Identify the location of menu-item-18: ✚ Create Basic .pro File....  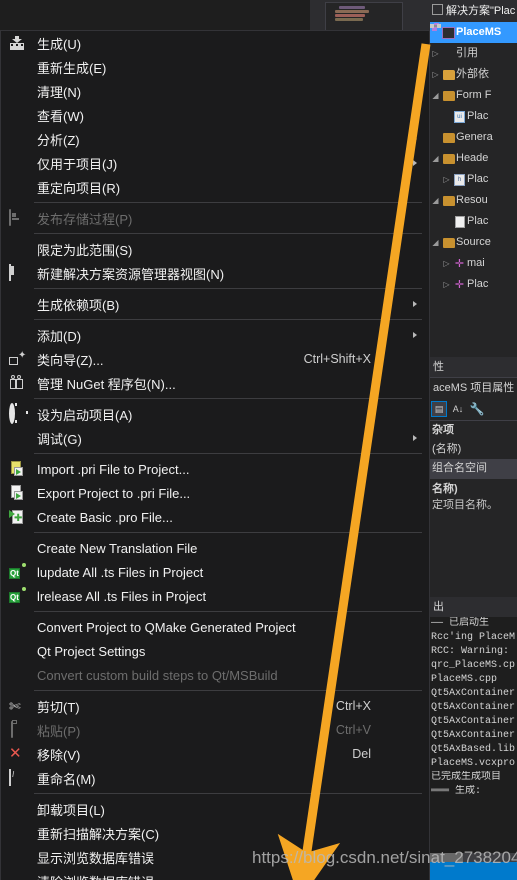
(215, 517).